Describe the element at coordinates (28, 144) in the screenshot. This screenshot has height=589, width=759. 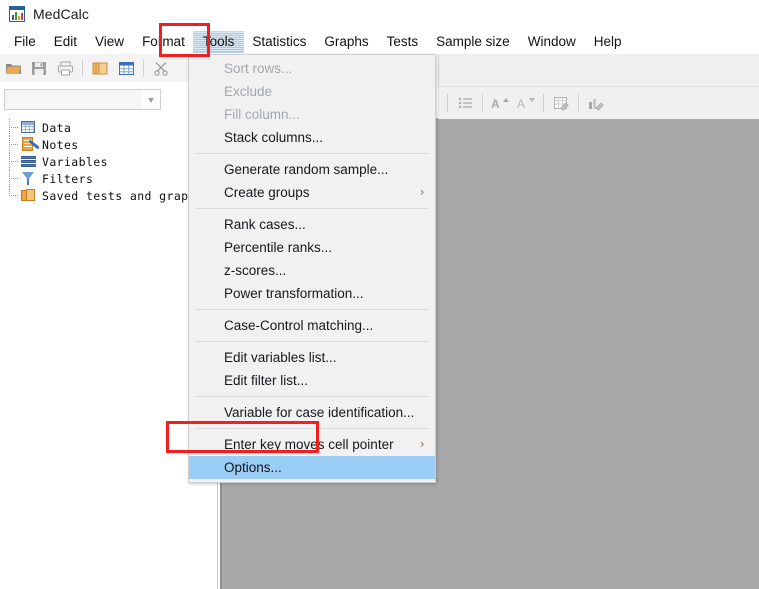
I see `notepad-pen-icon` at that location.